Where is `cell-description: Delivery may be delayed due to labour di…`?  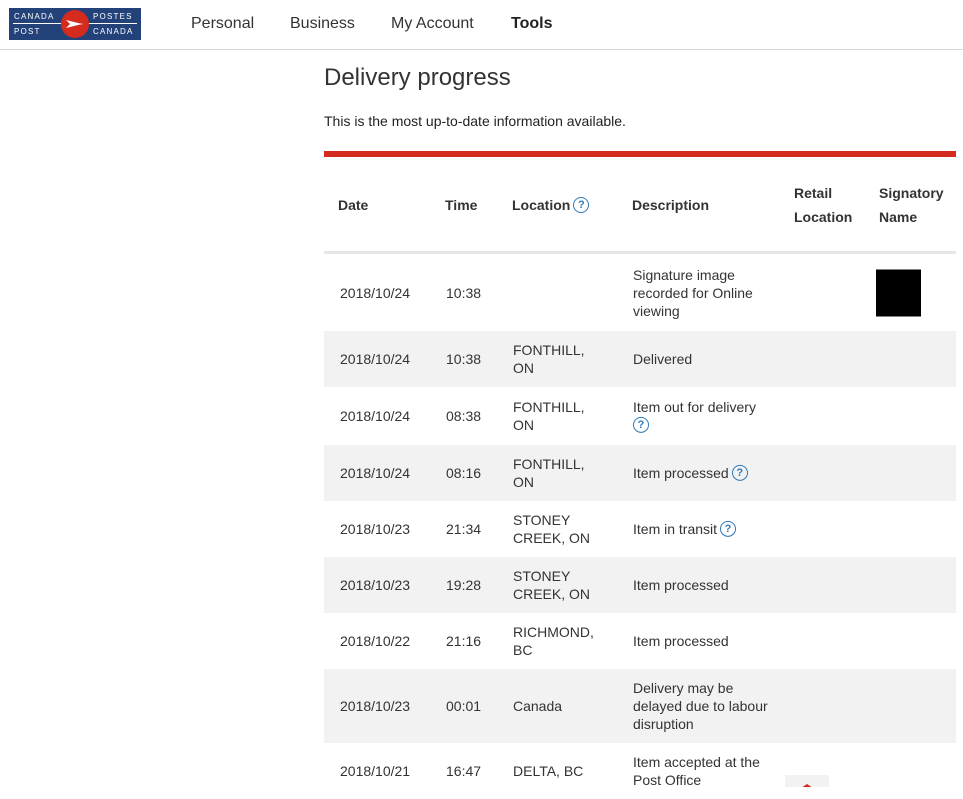 cell-description: Delivery may be delayed due to labour di… is located at coordinates (700, 706).